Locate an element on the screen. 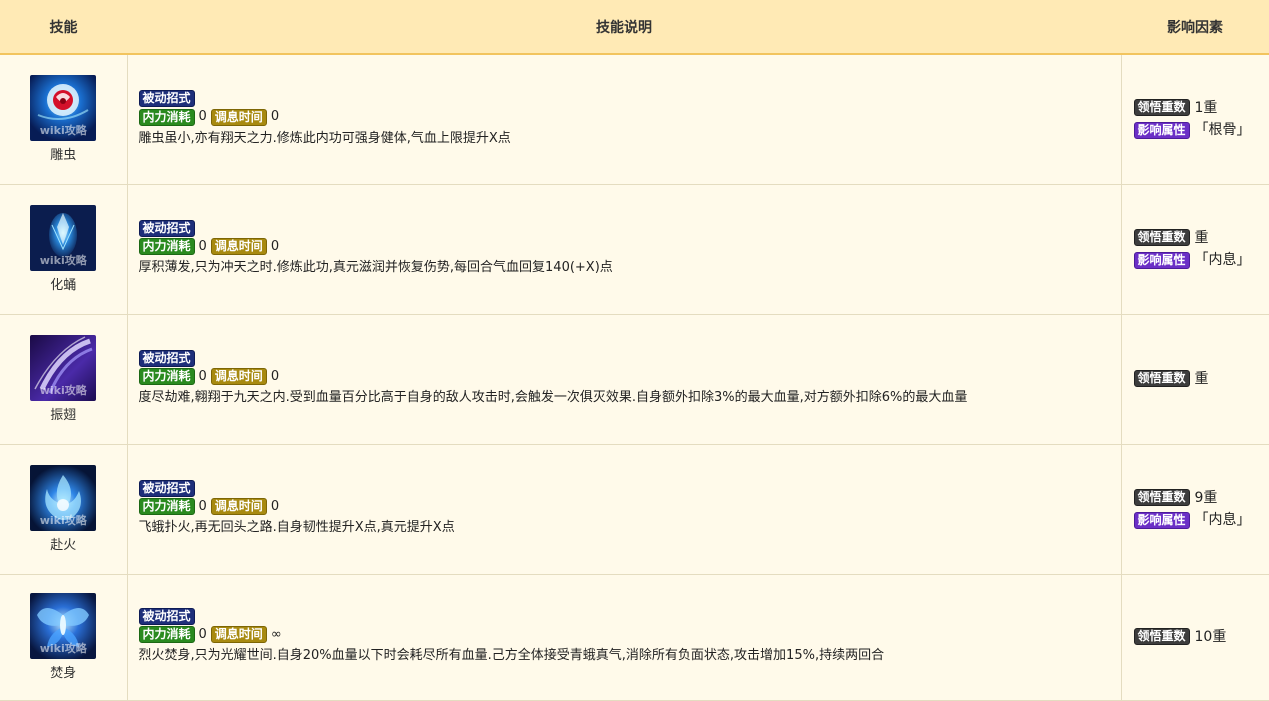 The height and width of the screenshot is (701, 1269). skill-name: 赴火 is located at coordinates (63, 545).